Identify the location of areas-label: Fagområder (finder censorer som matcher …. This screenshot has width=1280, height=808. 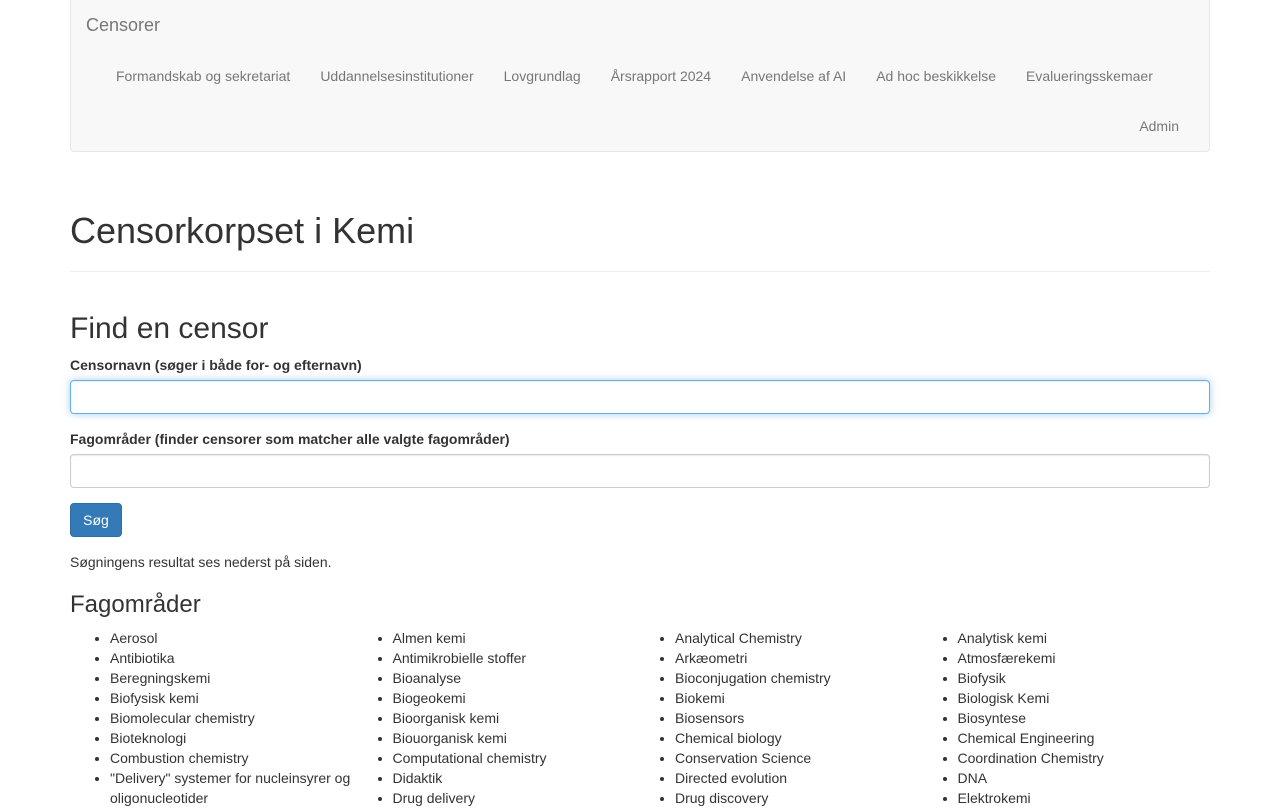
(290, 439).